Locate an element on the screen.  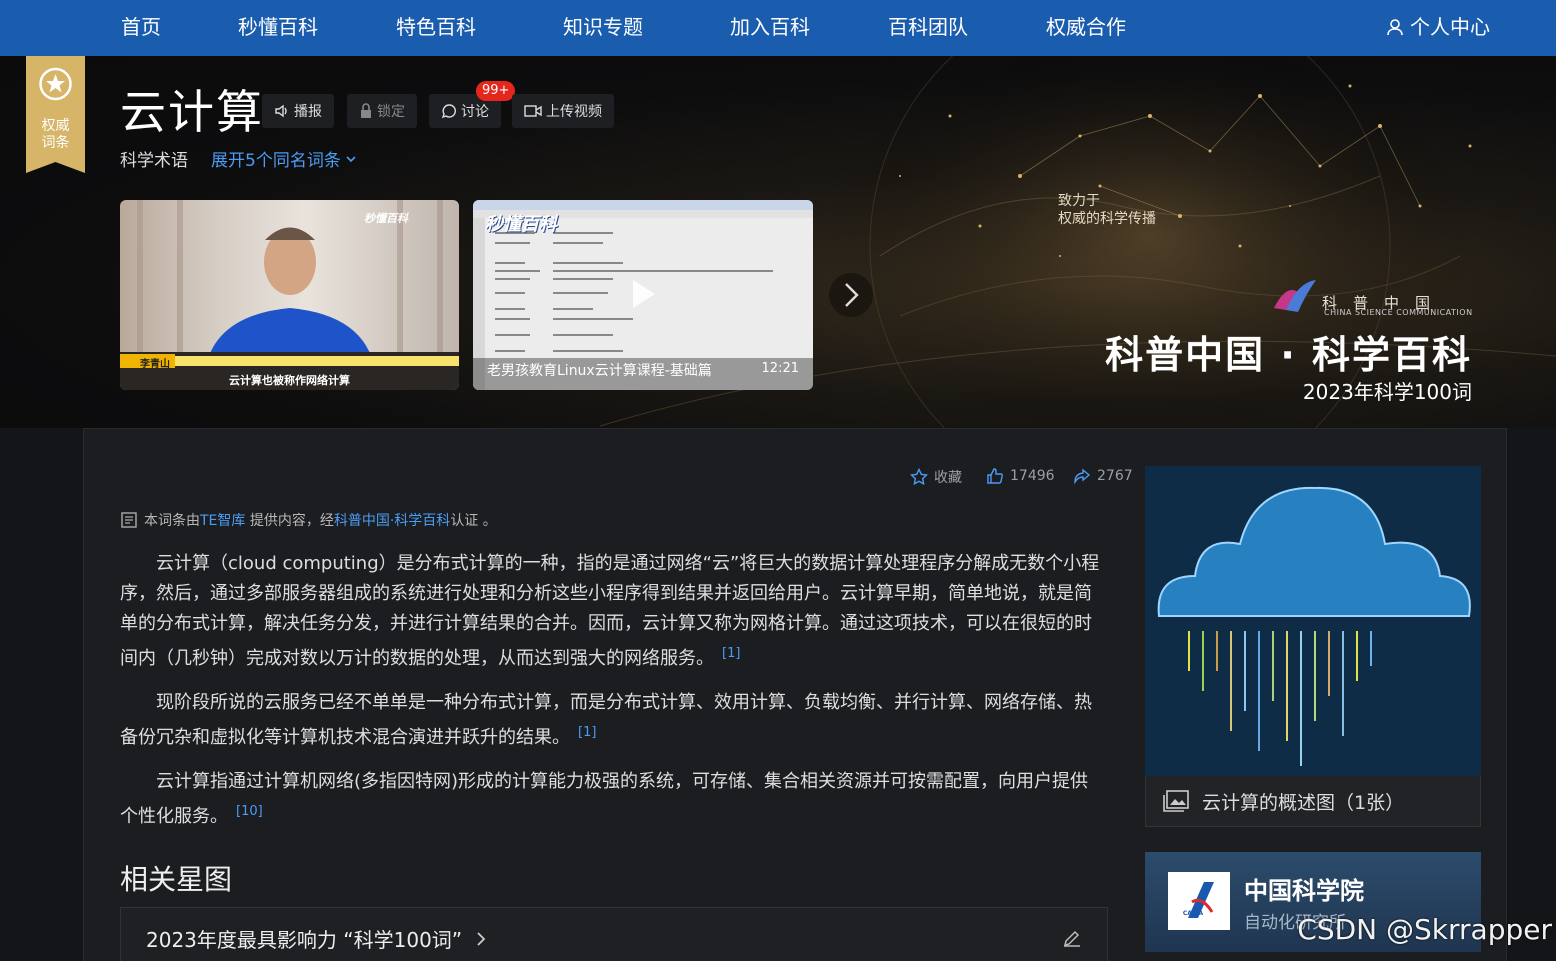
authority-badge-label: 权威 词条 is located at coordinates (55, 135).